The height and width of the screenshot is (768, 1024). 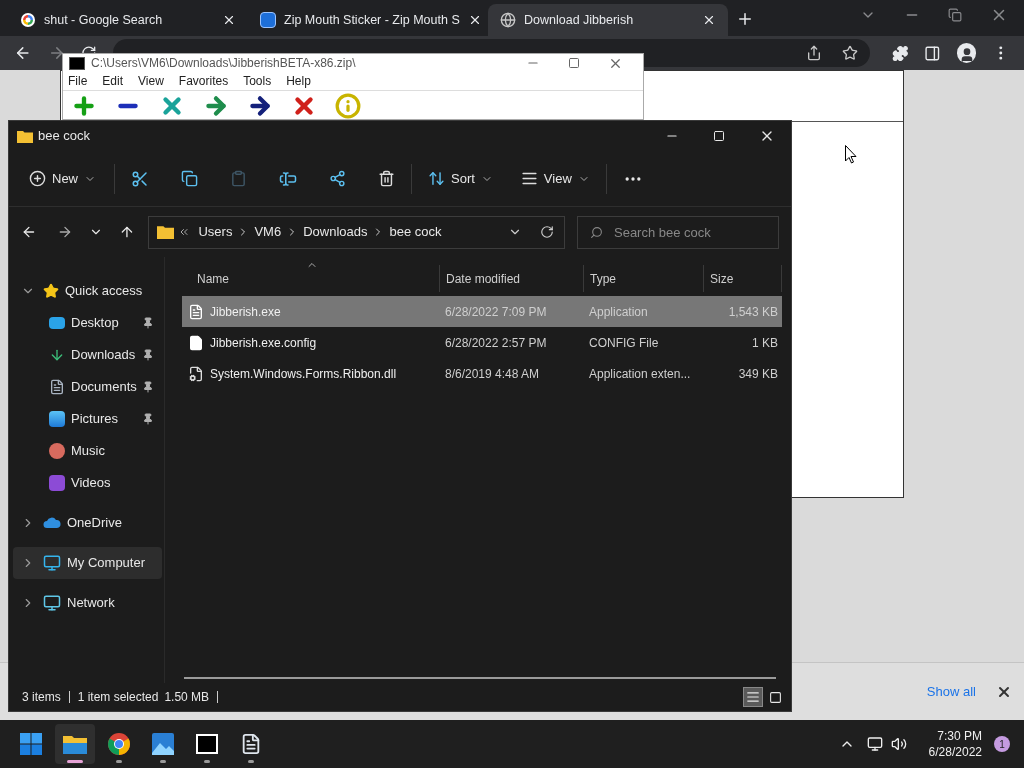 I want to click on date-cell-text: 8/6/2019 4:48 AM, so click(x=492, y=374).